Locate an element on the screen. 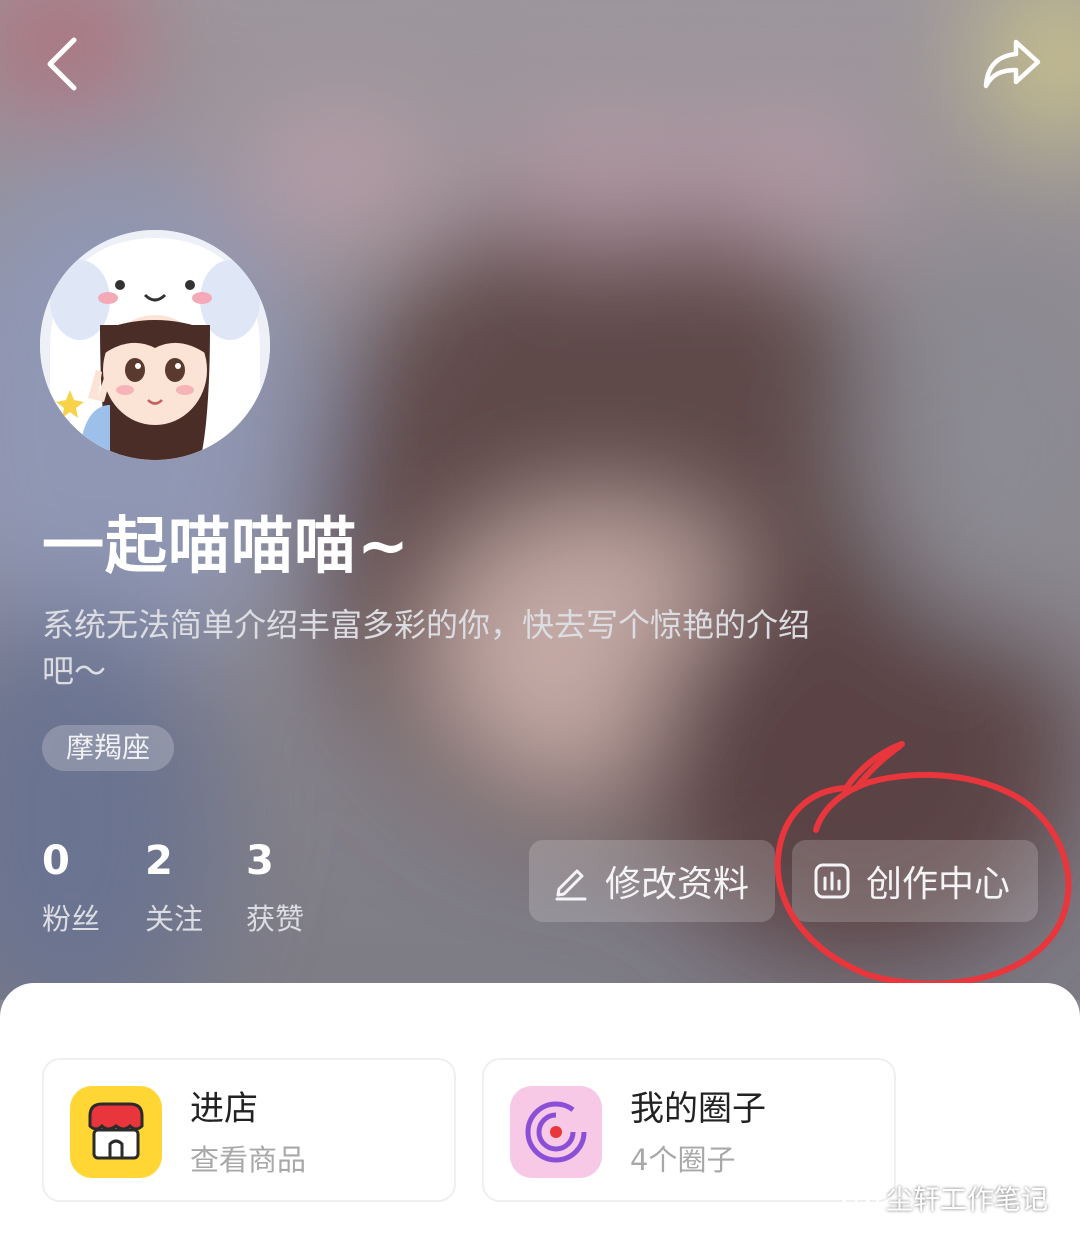 The image size is (1080, 1245). creator-center-label: 创作中心 is located at coordinates (938, 884).